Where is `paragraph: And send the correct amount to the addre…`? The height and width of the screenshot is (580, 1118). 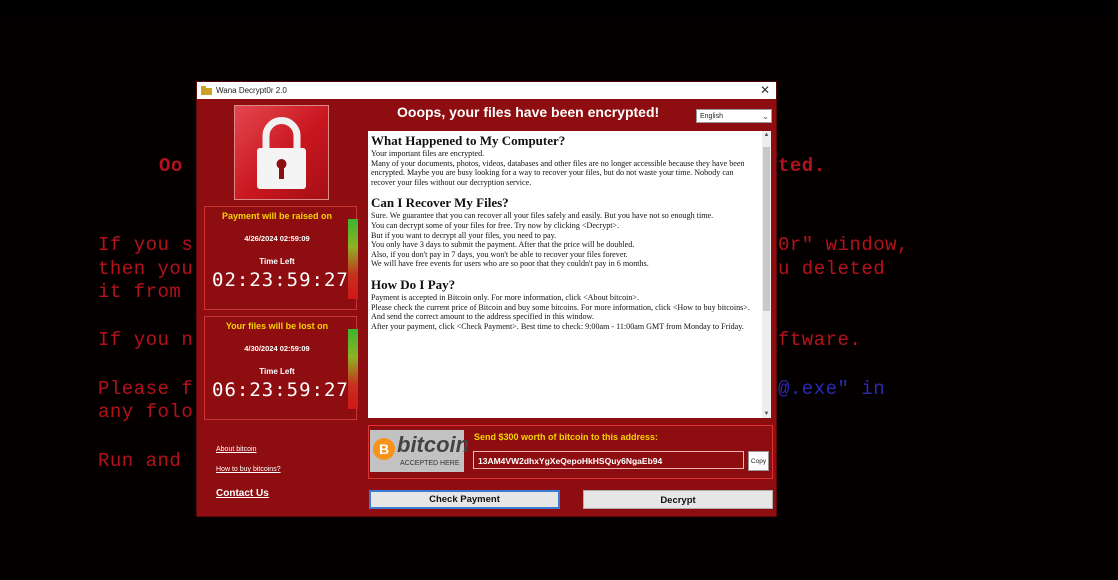
paragraph: And send the correct amount to the addre… is located at coordinates (482, 317).